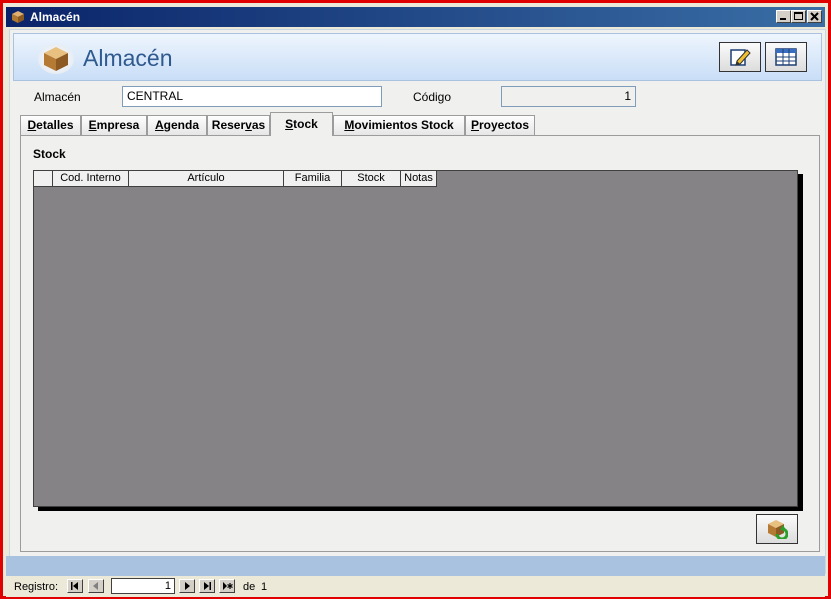 Image resolution: width=831 pixels, height=599 pixels. Describe the element at coordinates (55, 17) in the screenshot. I see `window-title: Almacén` at that location.